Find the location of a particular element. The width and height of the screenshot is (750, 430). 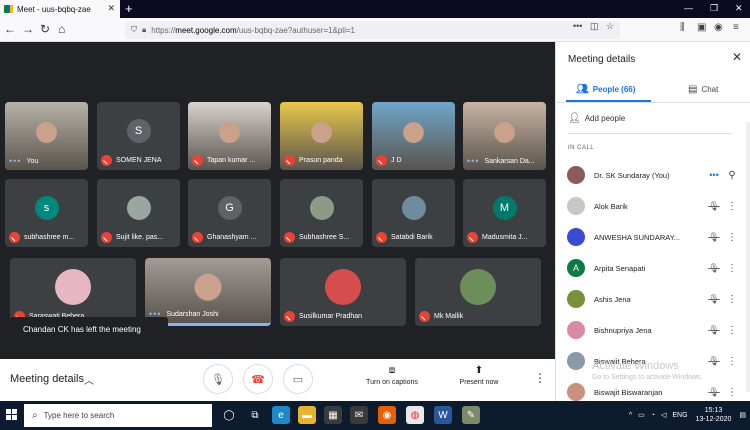

tab-close-icon: ✕ is located at coordinates (111, 8).